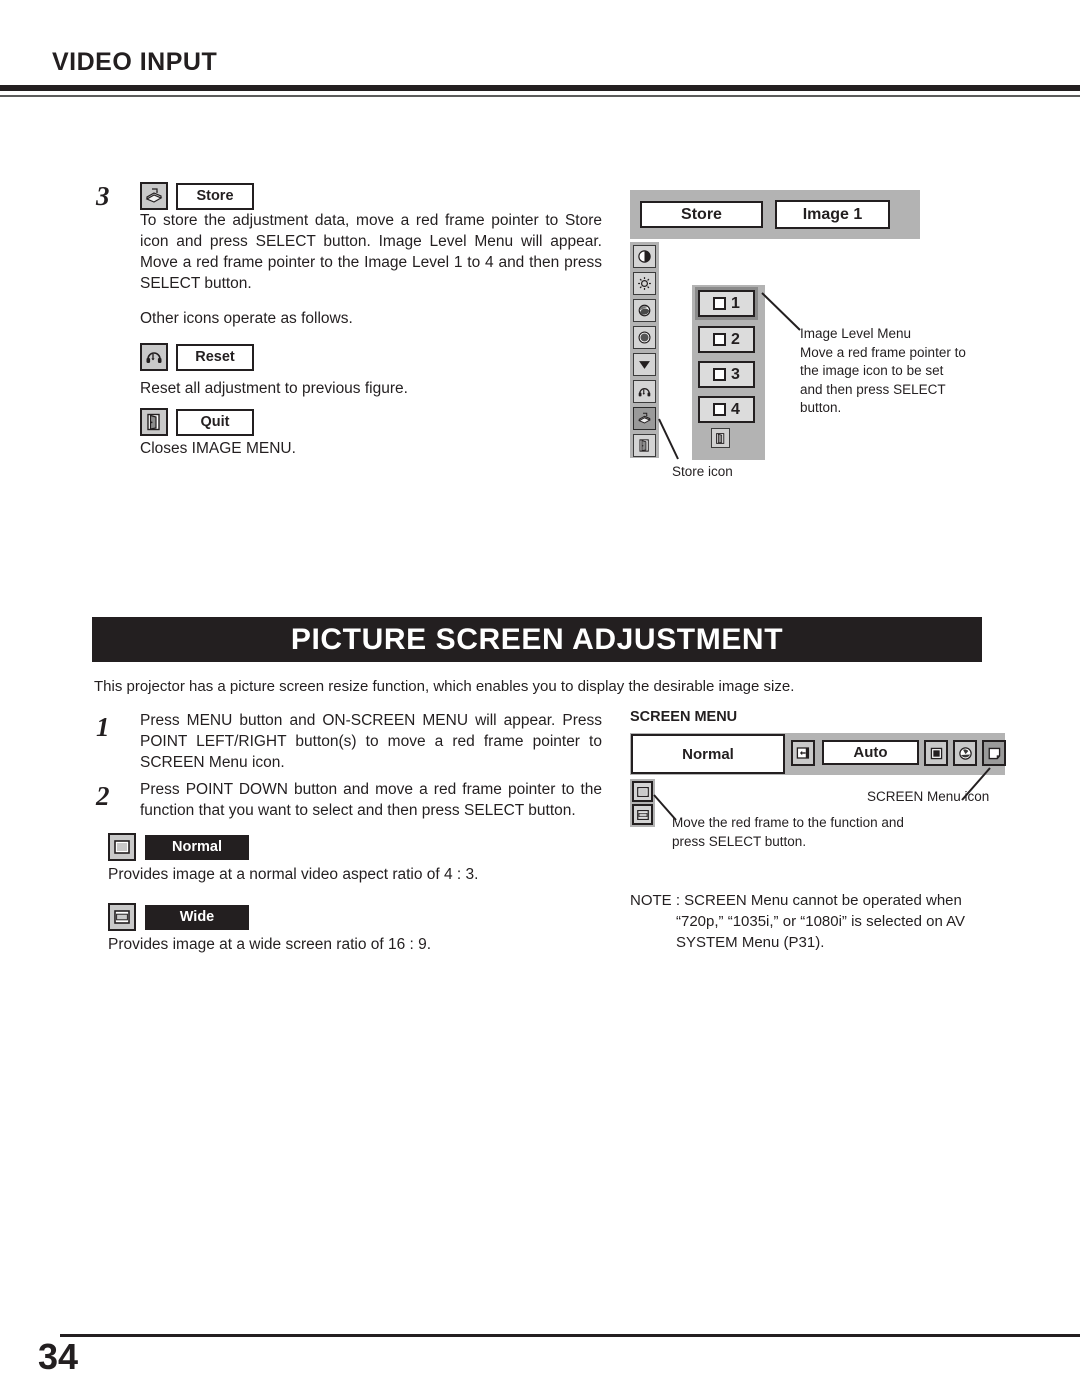  What do you see at coordinates (684, 717) in the screenshot?
I see `screen-menu-title: SCREEN MENU` at bounding box center [684, 717].